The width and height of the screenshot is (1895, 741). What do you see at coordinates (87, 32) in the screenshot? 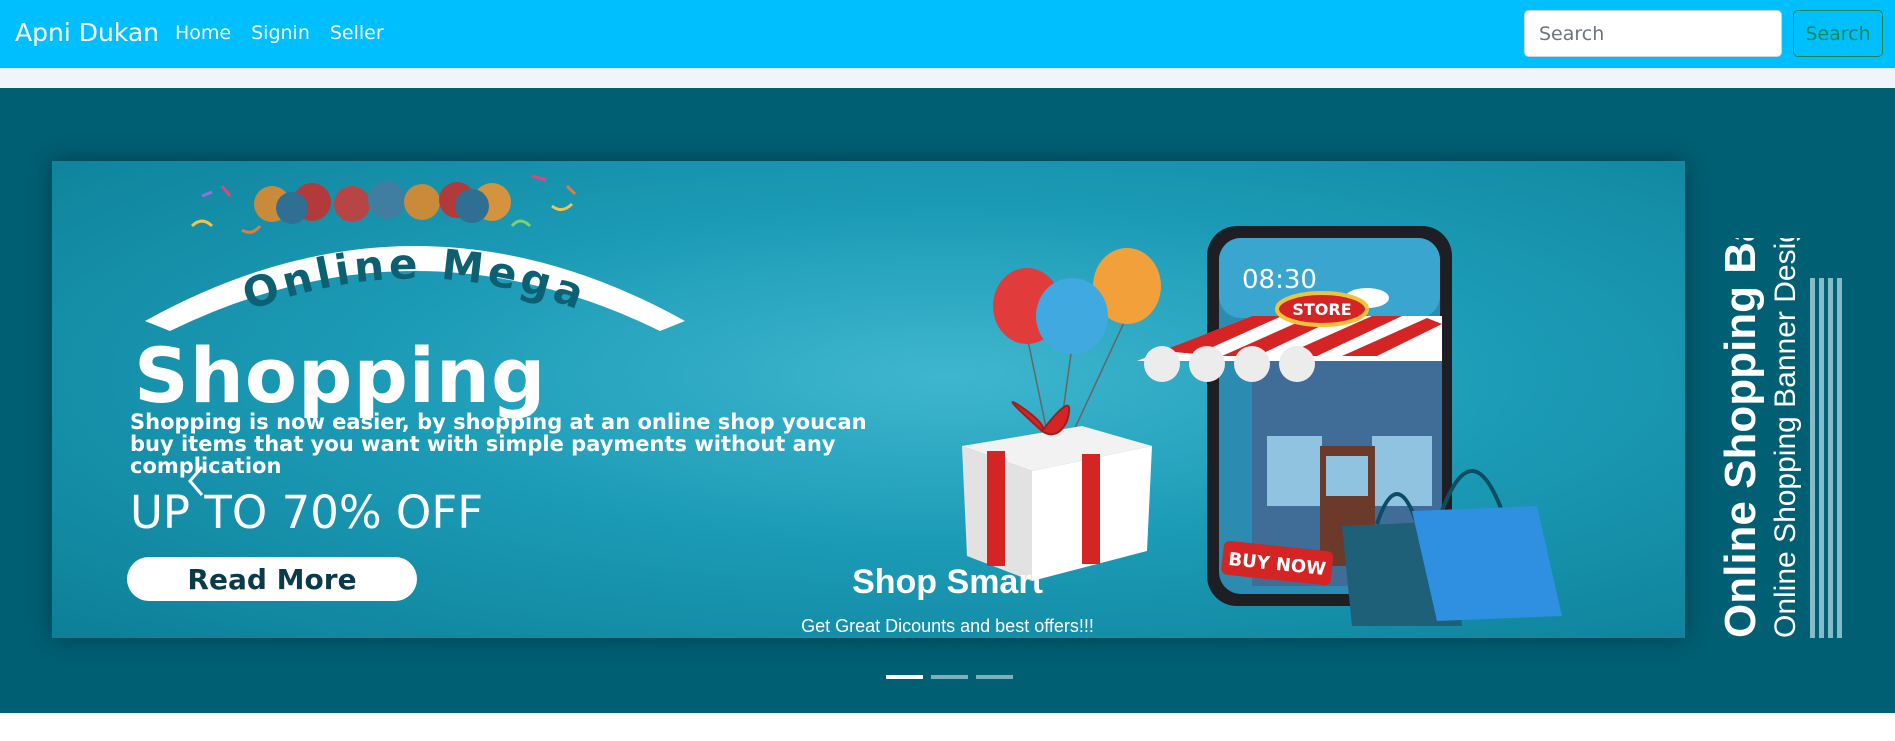
I see `brand-logo: Apni Dukan` at bounding box center [87, 32].